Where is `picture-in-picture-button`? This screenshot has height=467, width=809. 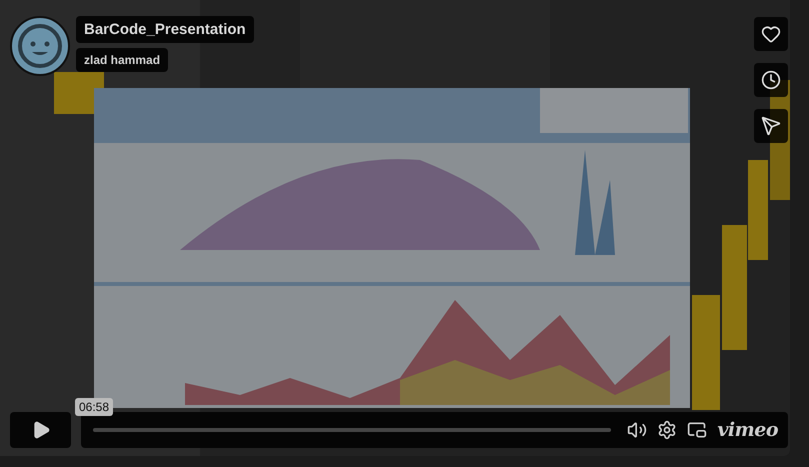
picture-in-picture-button is located at coordinates (697, 430).